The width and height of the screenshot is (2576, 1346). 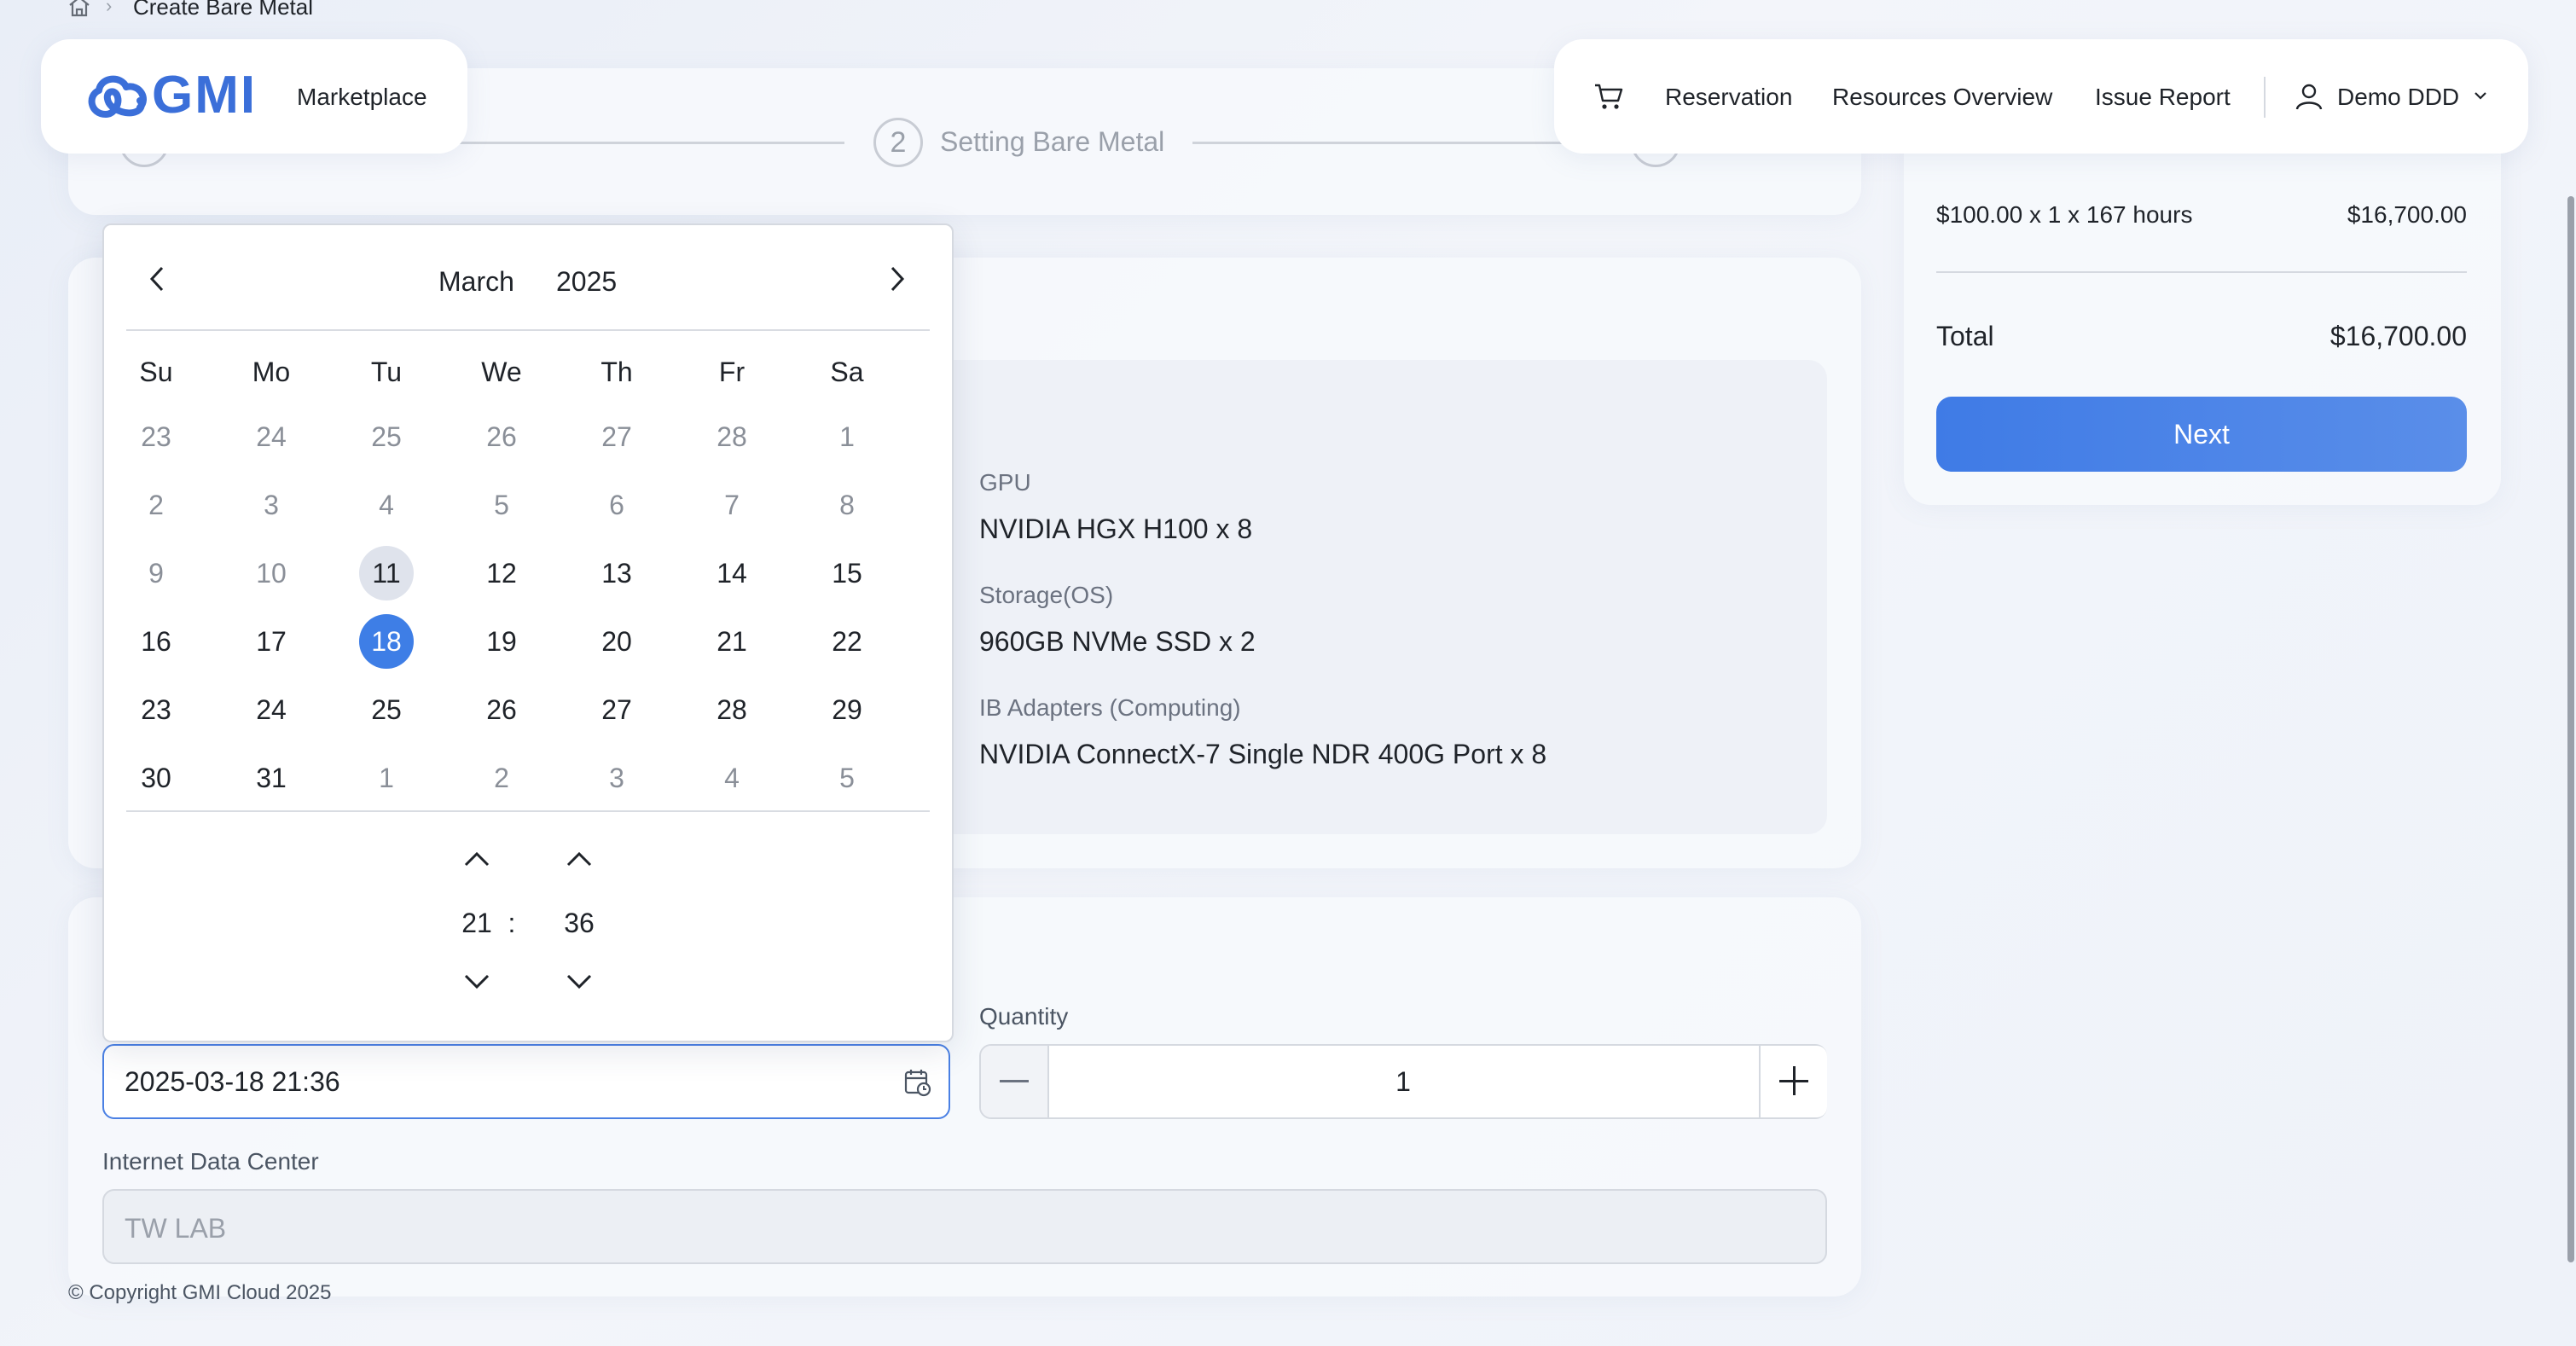 What do you see at coordinates (847, 709) in the screenshot?
I see `calendar-day: 29` at bounding box center [847, 709].